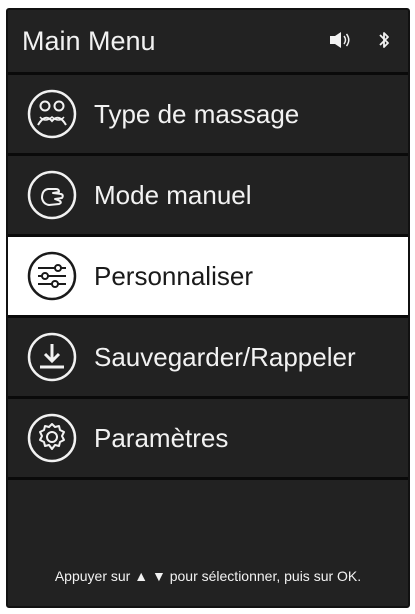  I want to click on massage-type-icon, so click(52, 114).